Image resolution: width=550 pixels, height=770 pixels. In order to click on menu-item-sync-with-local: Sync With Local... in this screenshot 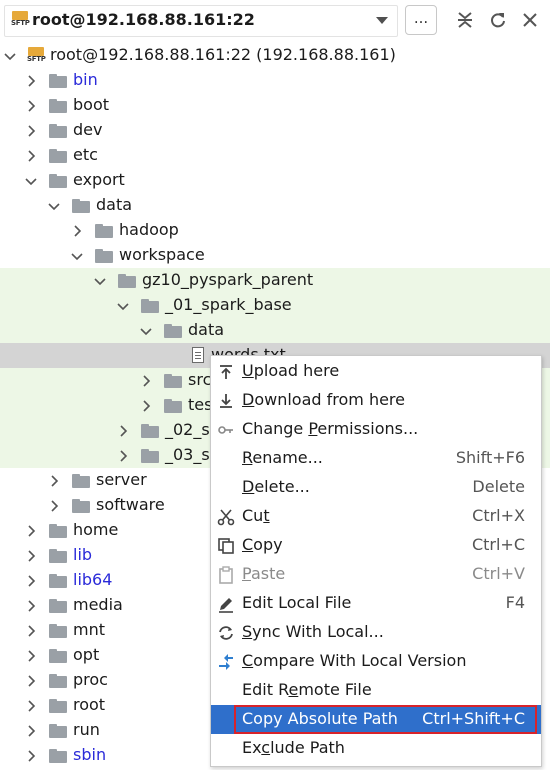, I will do `click(376, 632)`.